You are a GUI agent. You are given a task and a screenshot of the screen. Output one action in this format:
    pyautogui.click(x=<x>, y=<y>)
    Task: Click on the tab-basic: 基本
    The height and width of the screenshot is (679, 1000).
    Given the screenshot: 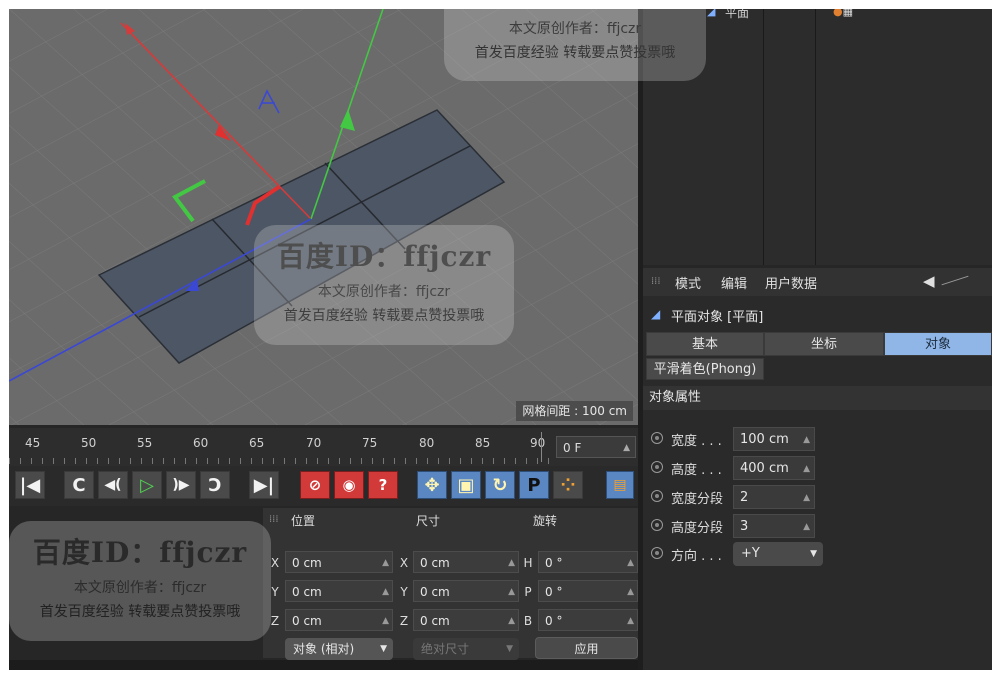 What is the action you would take?
    pyautogui.click(x=705, y=344)
    